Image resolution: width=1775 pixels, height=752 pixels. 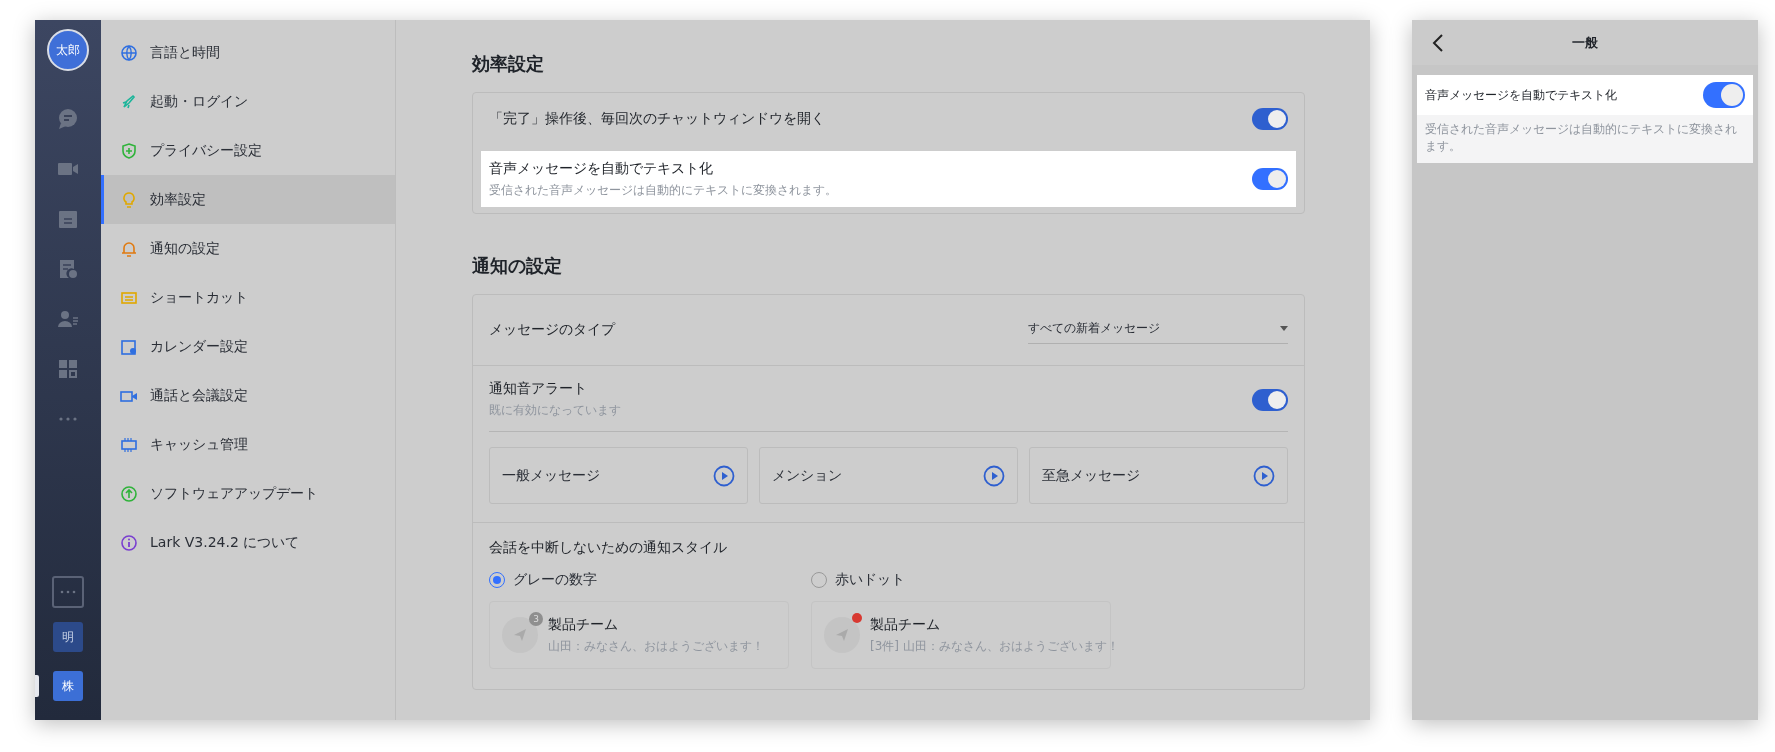 I want to click on sidebar-item: ソフトウェアアップデート, so click(x=248, y=493).